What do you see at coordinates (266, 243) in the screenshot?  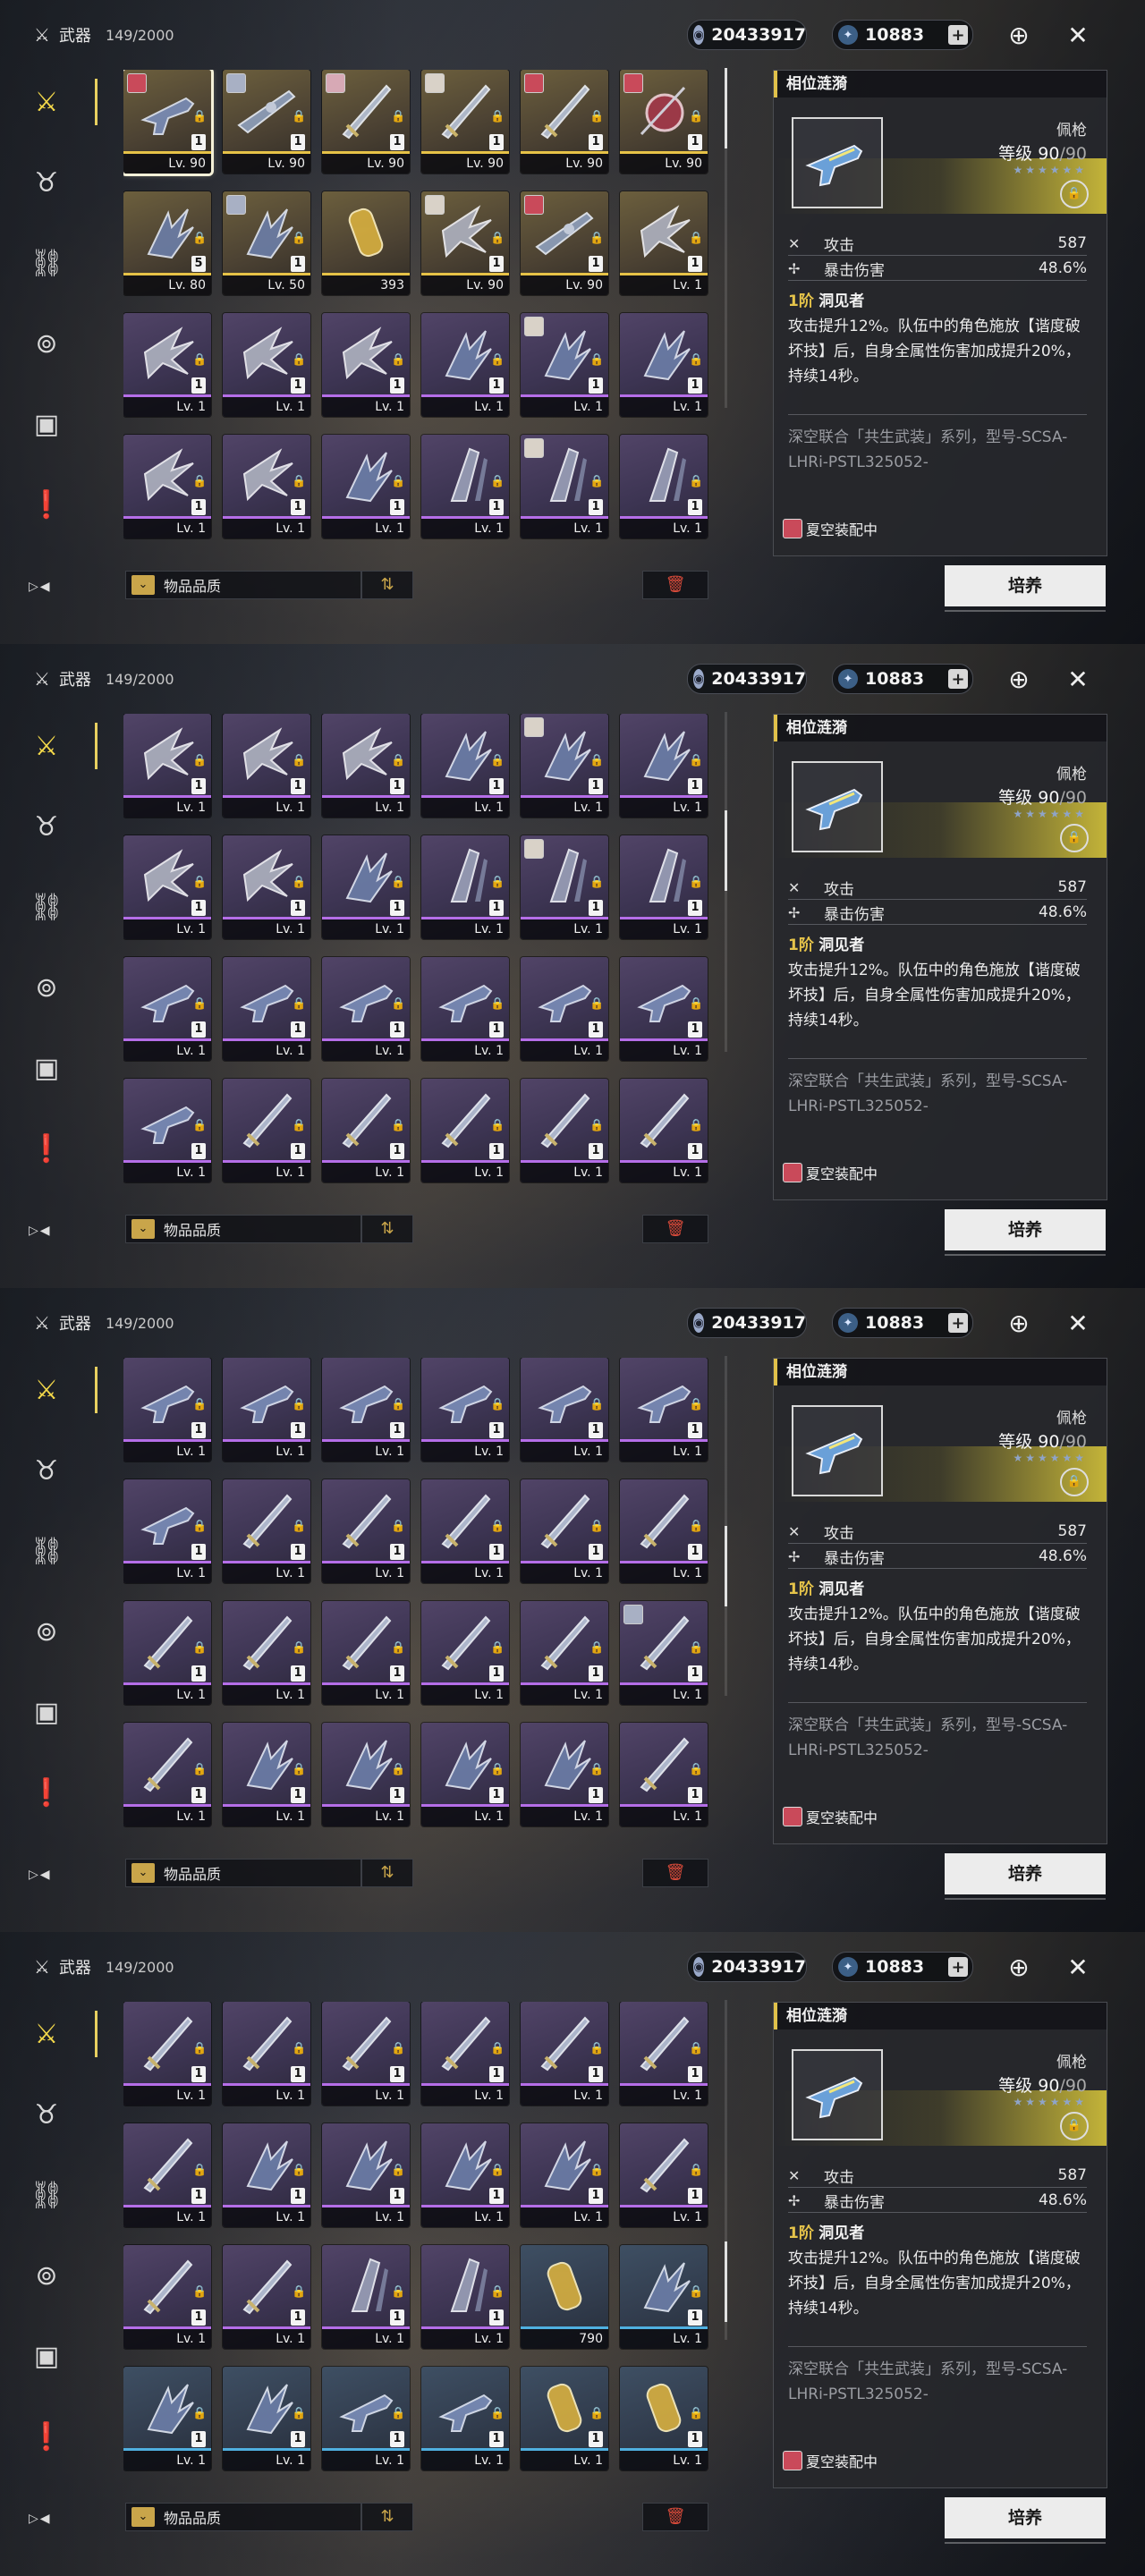 I see `weapon-tile: 🔒 Lv. 50 1` at bounding box center [266, 243].